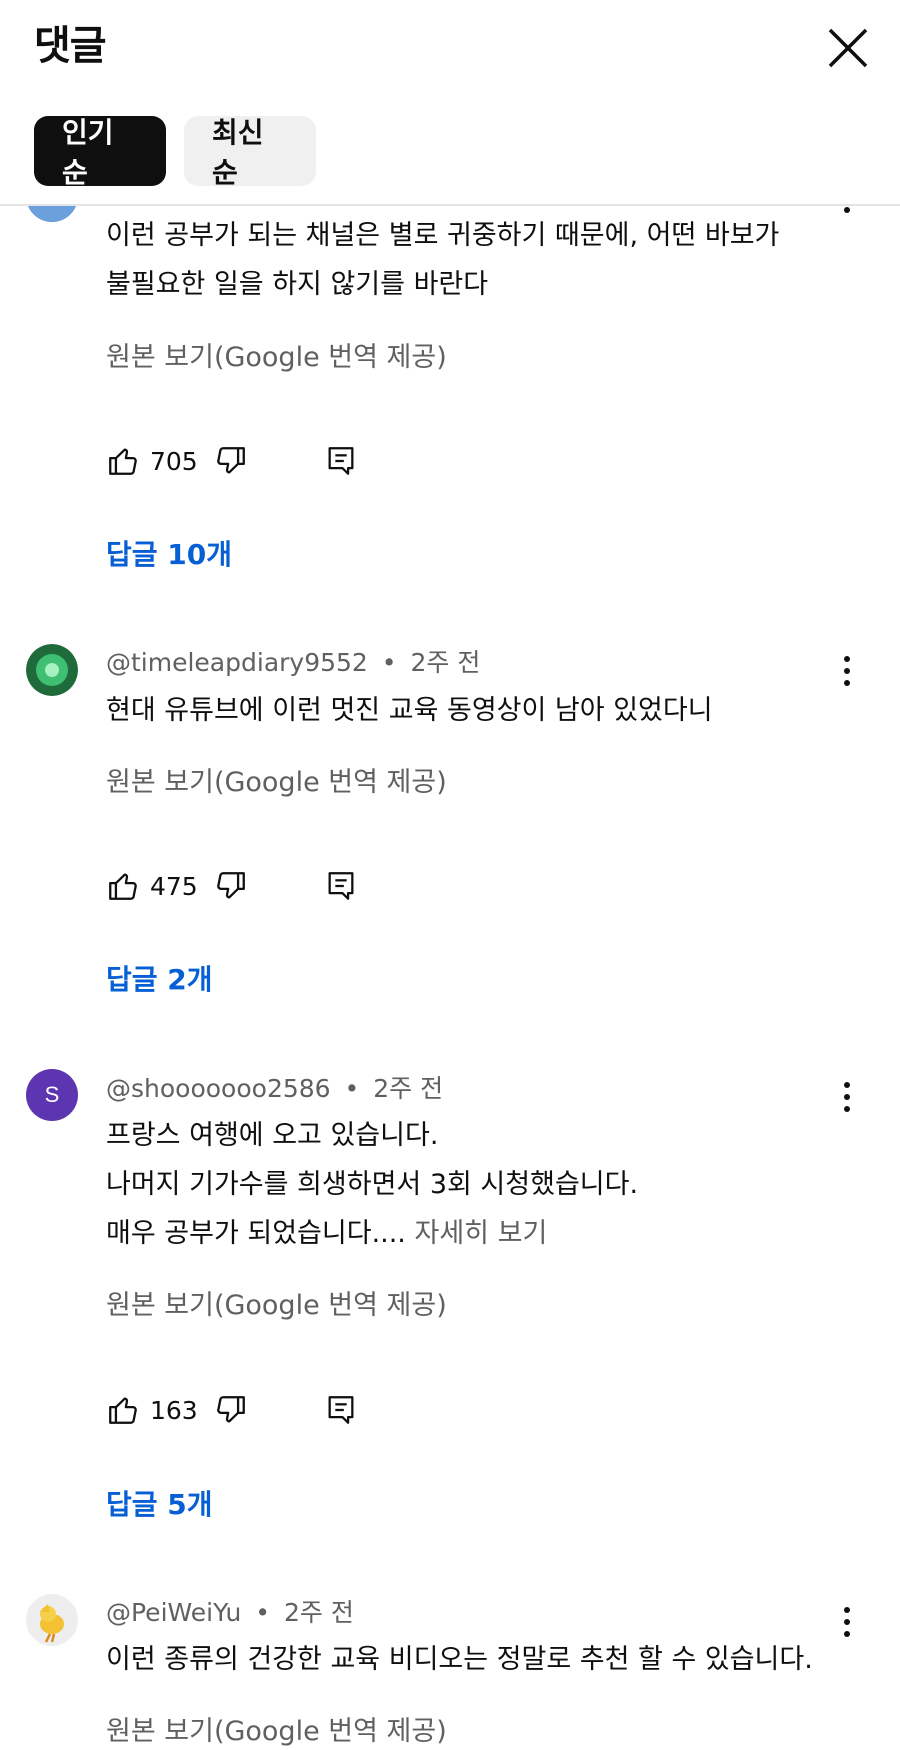  I want to click on comment-actions: 705, so click(232, 461).